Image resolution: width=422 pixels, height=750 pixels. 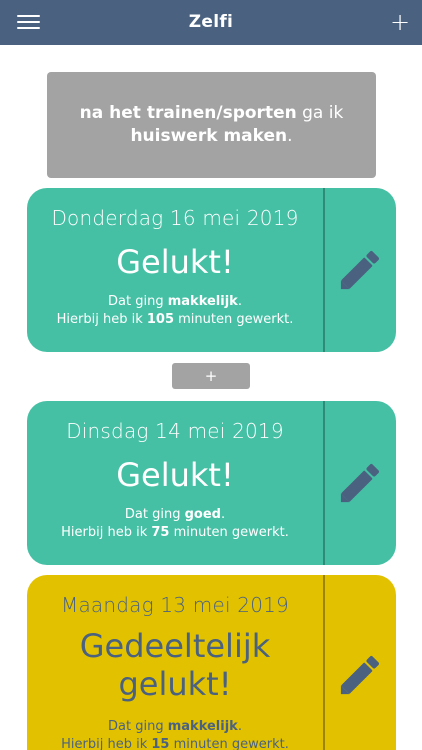 What do you see at coordinates (175, 431) in the screenshot?
I see `entry-date: Dinsdag 14 mei 2019` at bounding box center [175, 431].